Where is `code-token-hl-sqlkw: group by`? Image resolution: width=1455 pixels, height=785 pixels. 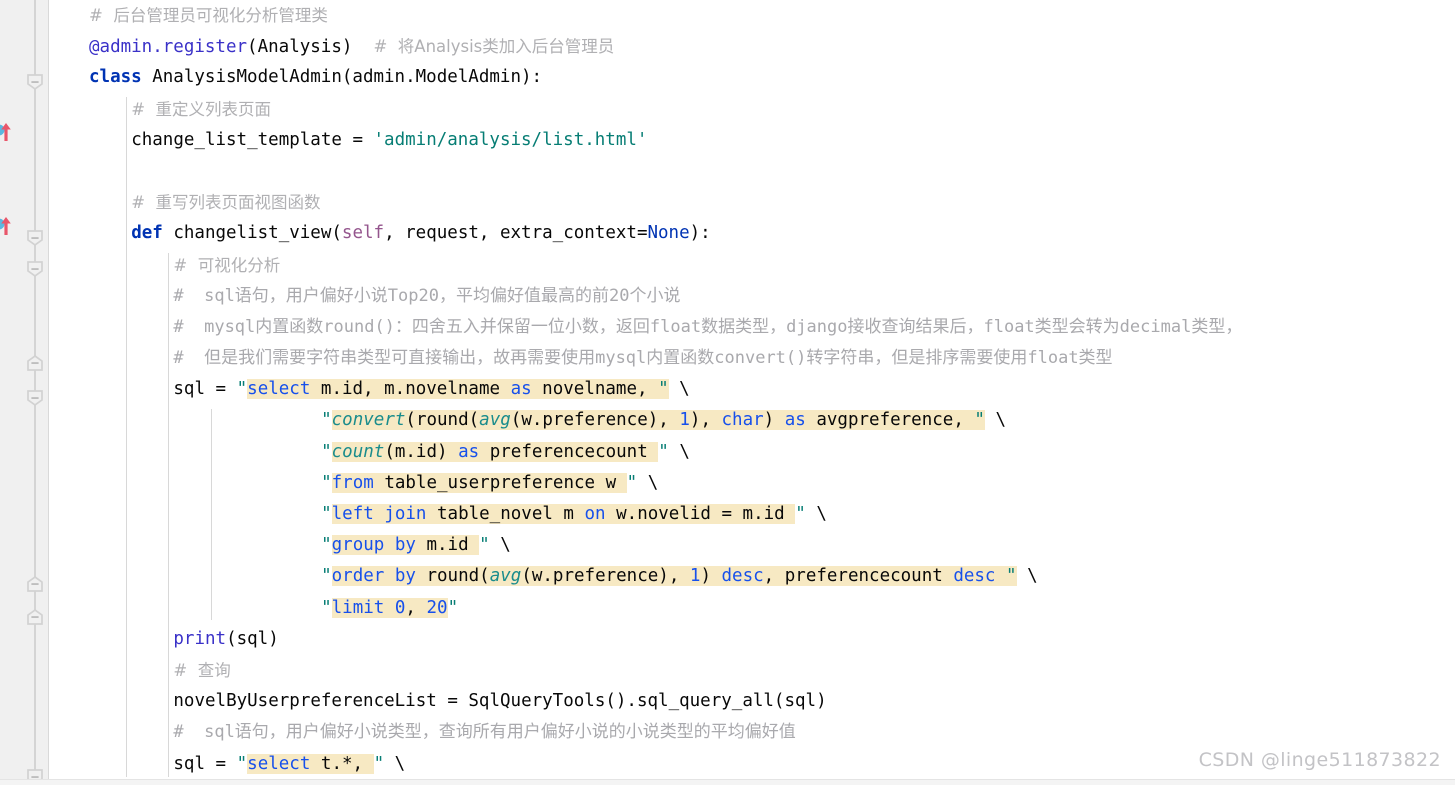
code-token-hl-sqlkw: group by is located at coordinates (373, 545).